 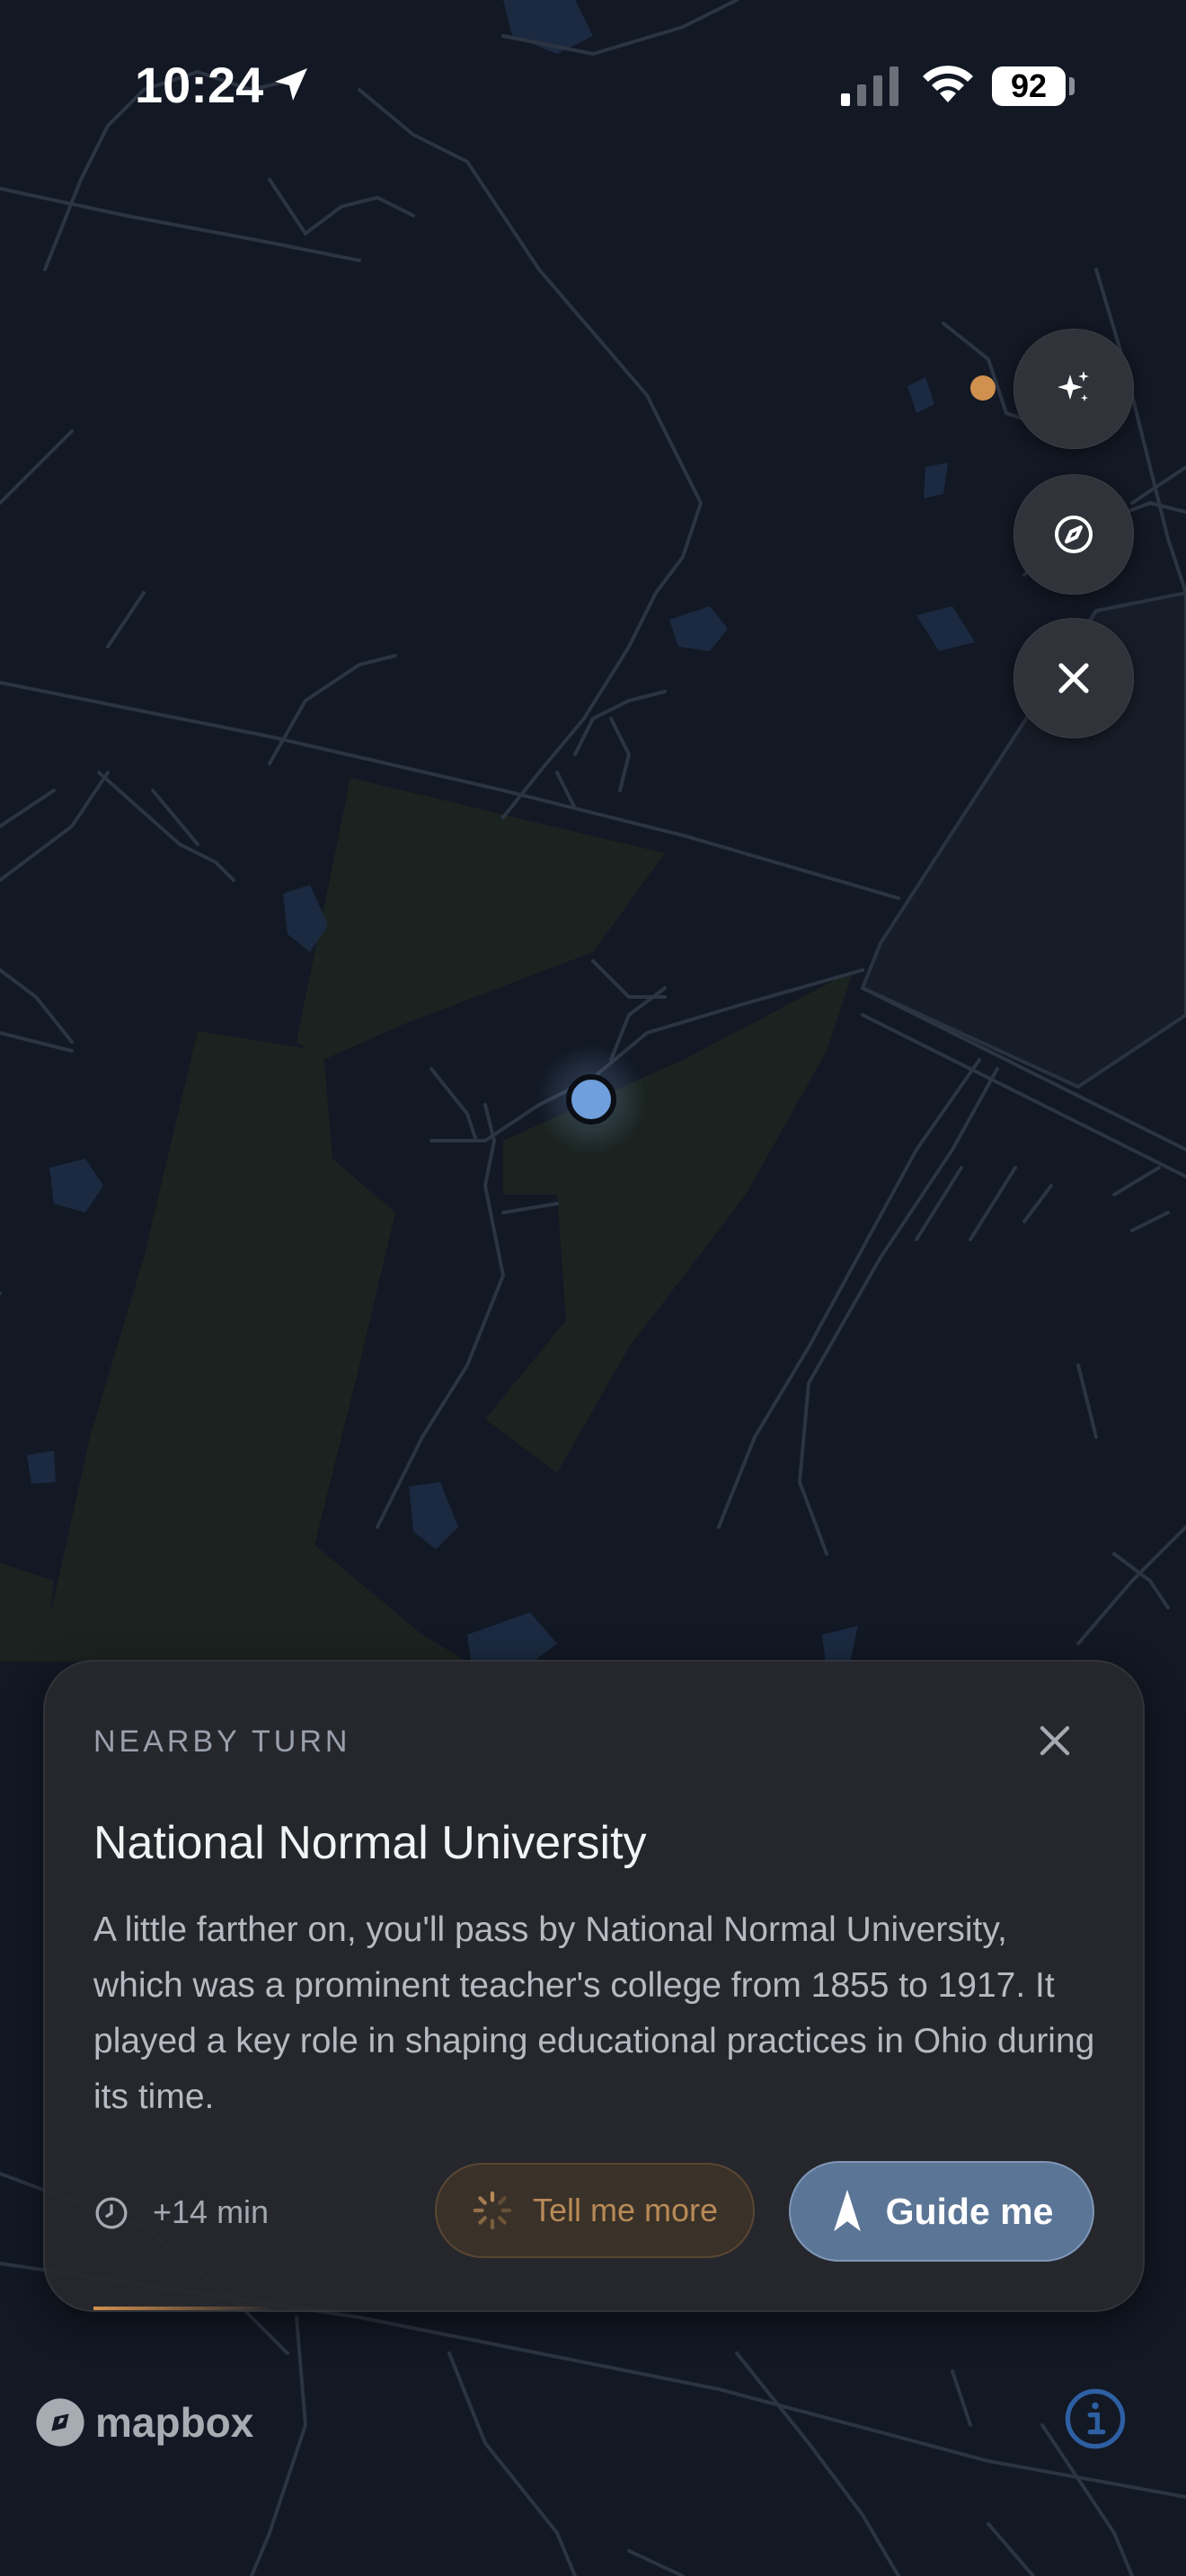 What do you see at coordinates (1072, 86) in the screenshot?
I see `battery-cap` at bounding box center [1072, 86].